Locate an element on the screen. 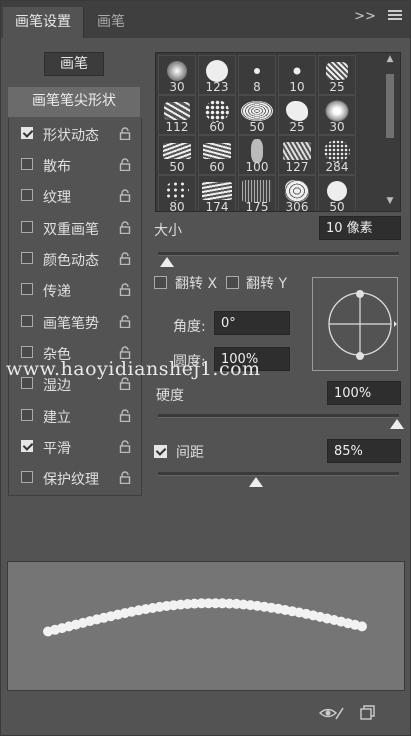 Image resolution: width=411 pixels, height=736 pixels. dual-brush-checkbox is located at coordinates (27, 227).